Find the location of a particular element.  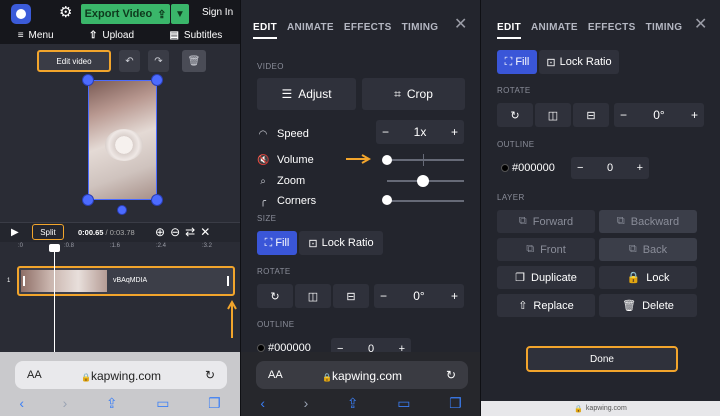

swap-icon: ⇄ is located at coordinates (190, 232).